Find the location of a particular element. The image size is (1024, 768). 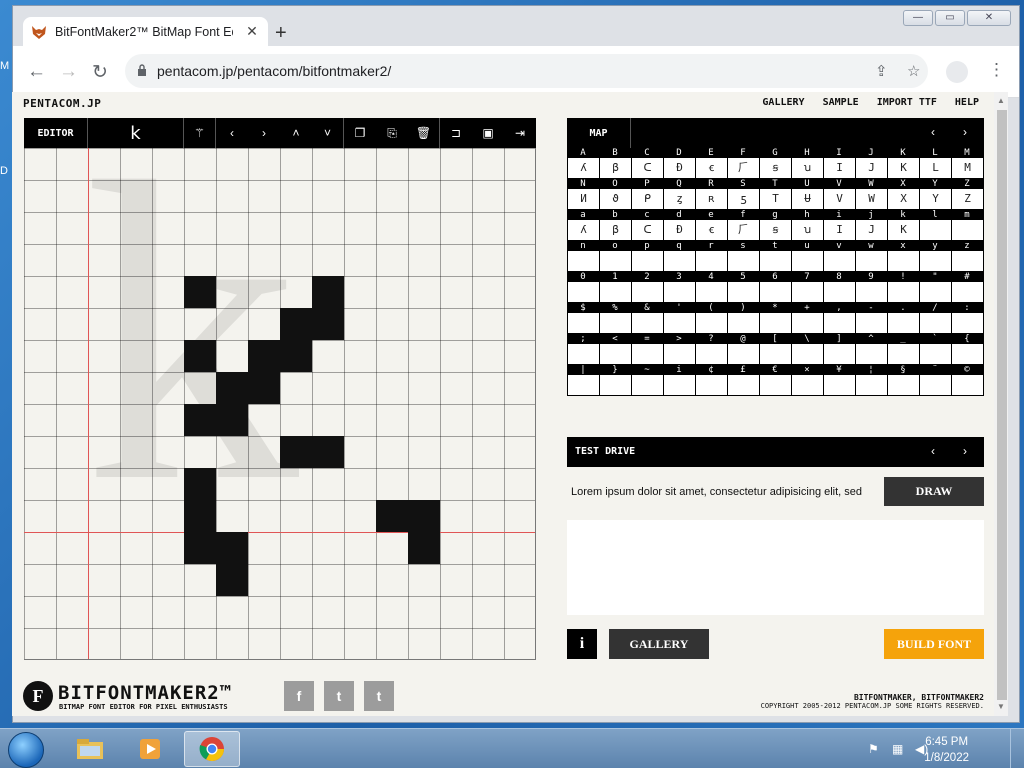

scroll-up-icon: ▲ is located at coordinates (1001, 100).